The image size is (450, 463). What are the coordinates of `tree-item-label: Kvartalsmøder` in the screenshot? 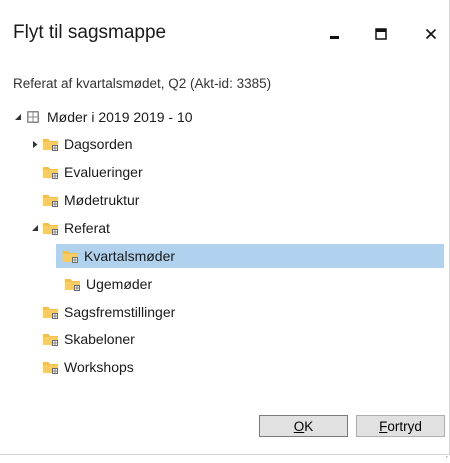 It's located at (130, 256).